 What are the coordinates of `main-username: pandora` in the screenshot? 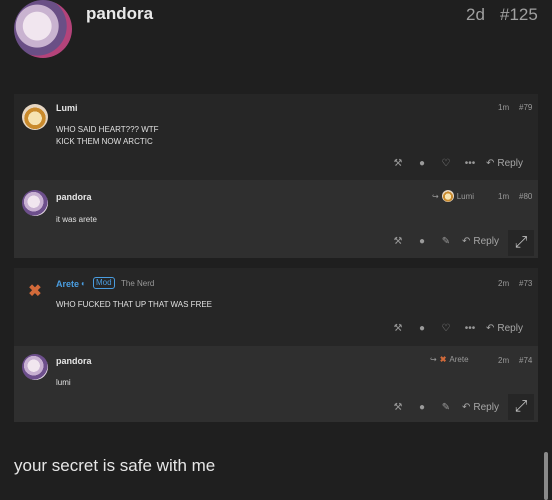 It's located at (119, 14).